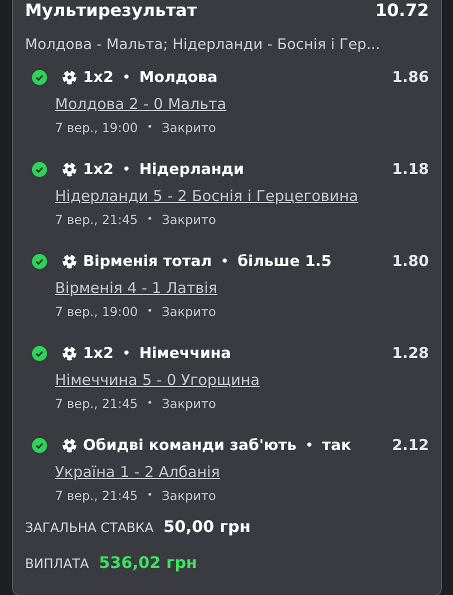 The height and width of the screenshot is (595, 453). Describe the element at coordinates (111, 11) in the screenshot. I see `bet-title: Мультирезультат` at that location.